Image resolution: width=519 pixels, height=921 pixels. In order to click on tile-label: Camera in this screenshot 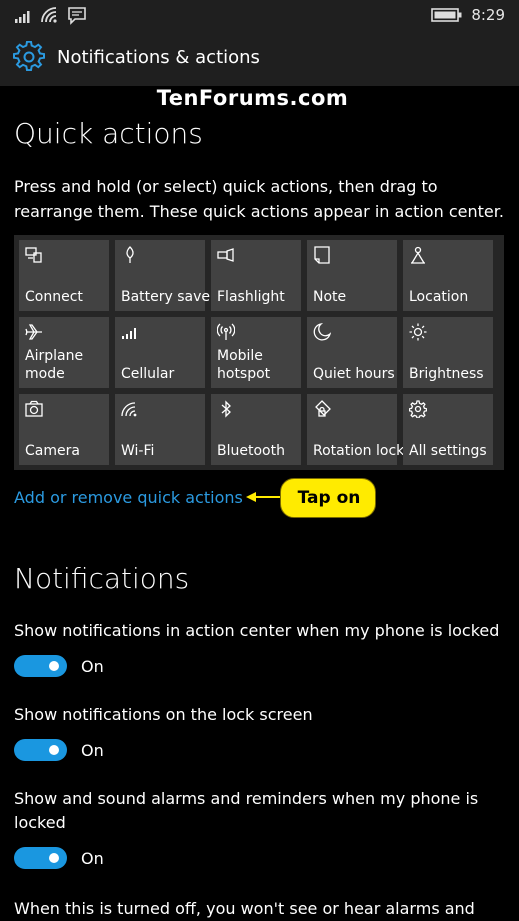, I will do `click(52, 451)`.